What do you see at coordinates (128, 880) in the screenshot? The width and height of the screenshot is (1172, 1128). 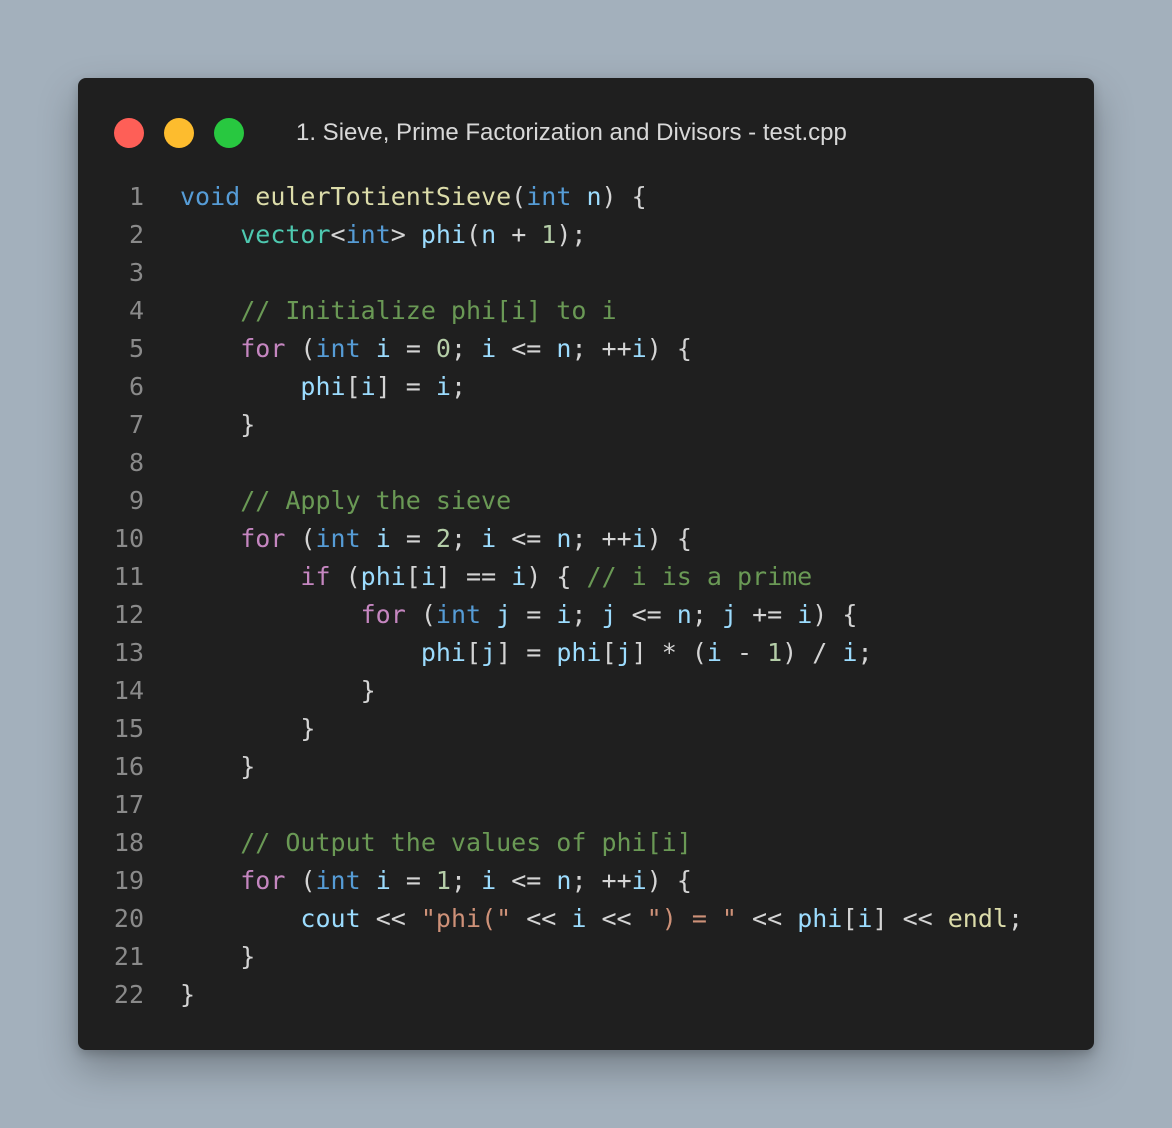 I see `line-number: 19` at bounding box center [128, 880].